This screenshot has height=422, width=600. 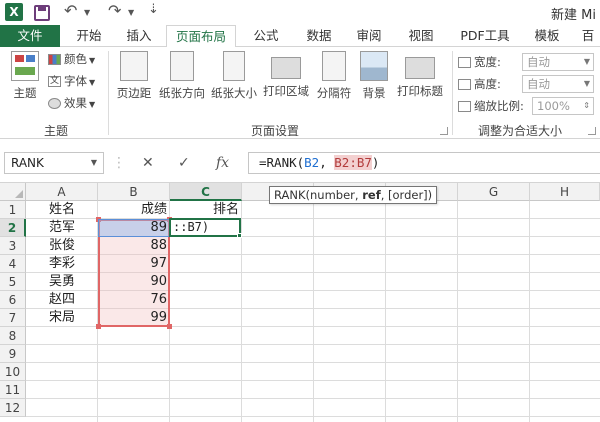 I want to click on effects-button: 效果 ▼, so click(x=71, y=103).